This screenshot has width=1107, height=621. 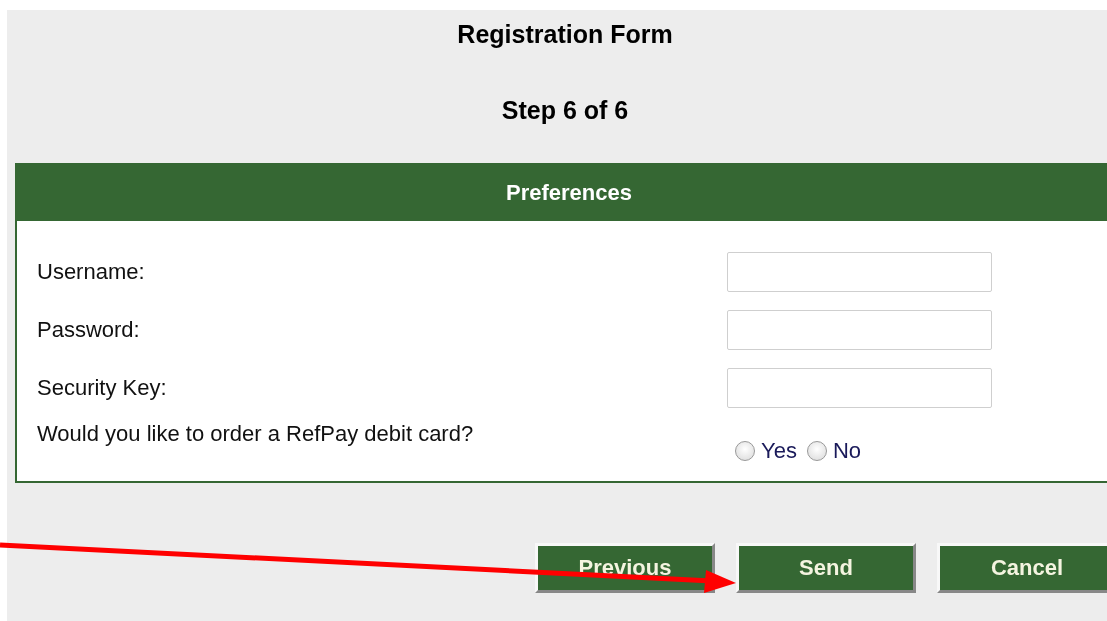 I want to click on form-title: Registration Form, so click(x=565, y=34).